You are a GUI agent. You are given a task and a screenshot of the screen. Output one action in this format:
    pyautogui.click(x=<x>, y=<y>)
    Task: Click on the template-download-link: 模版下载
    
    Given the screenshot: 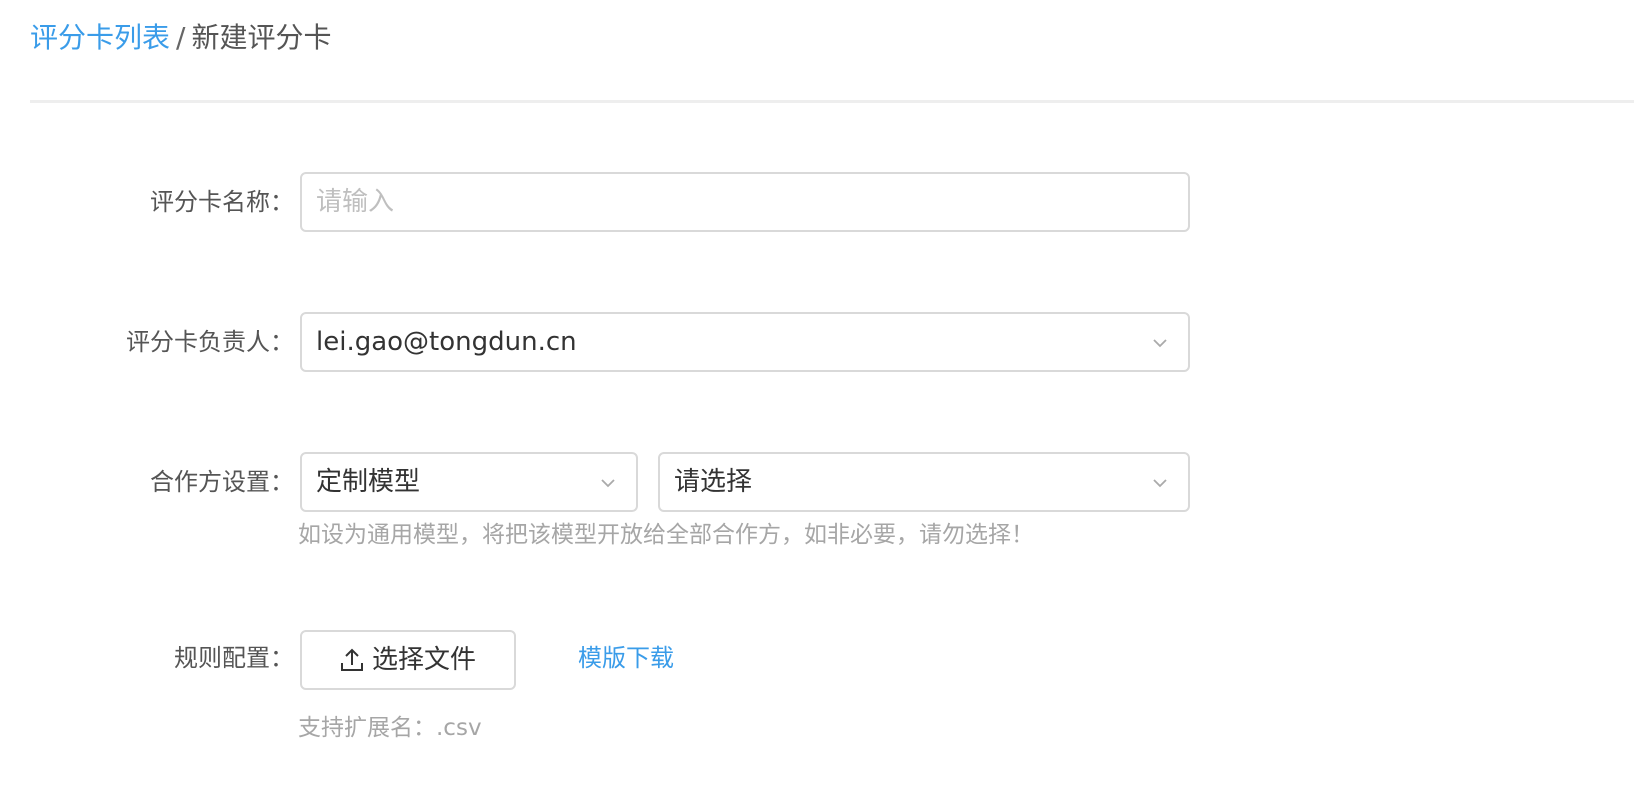 What is the action you would take?
    pyautogui.click(x=626, y=658)
    